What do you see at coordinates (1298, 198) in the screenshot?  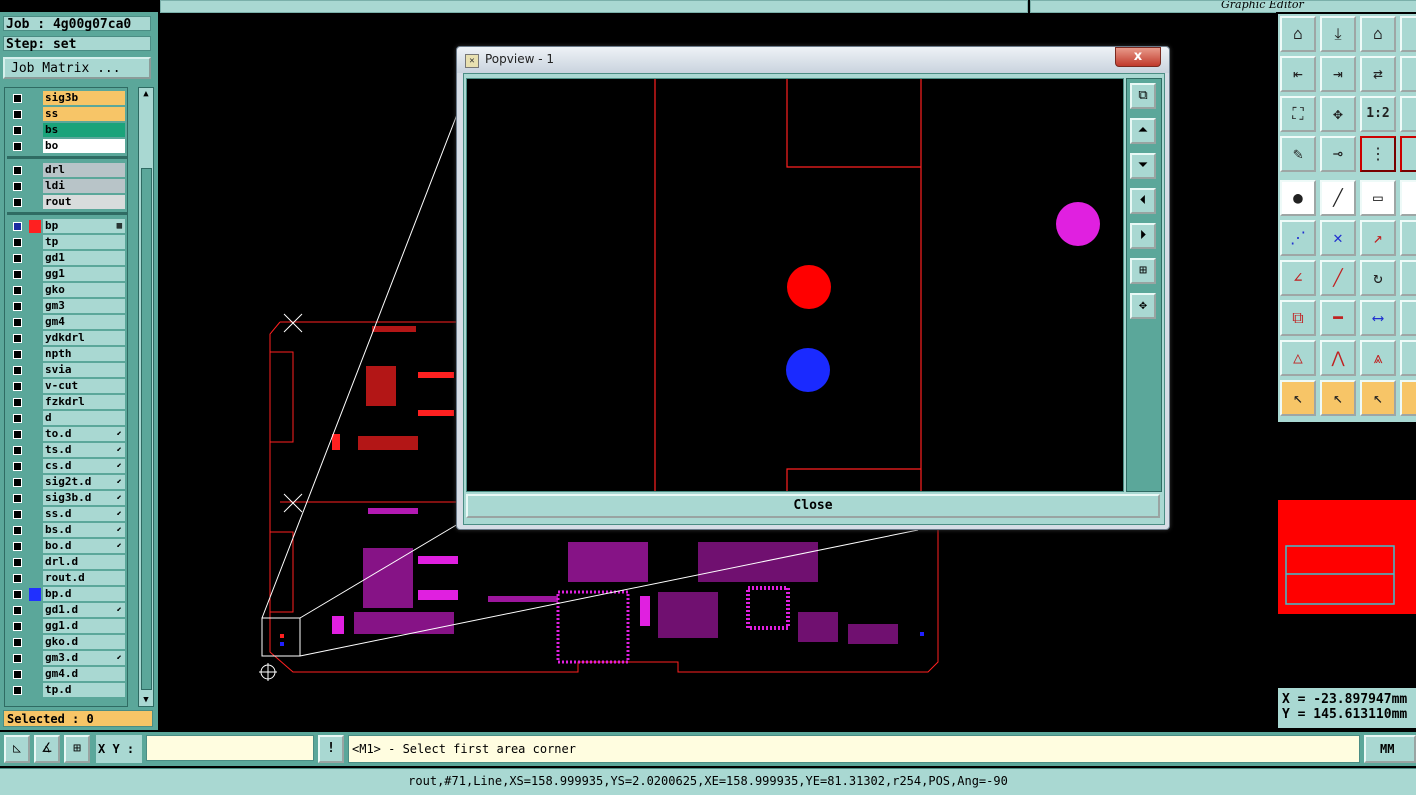 I see `select-pad-icon: ●` at bounding box center [1298, 198].